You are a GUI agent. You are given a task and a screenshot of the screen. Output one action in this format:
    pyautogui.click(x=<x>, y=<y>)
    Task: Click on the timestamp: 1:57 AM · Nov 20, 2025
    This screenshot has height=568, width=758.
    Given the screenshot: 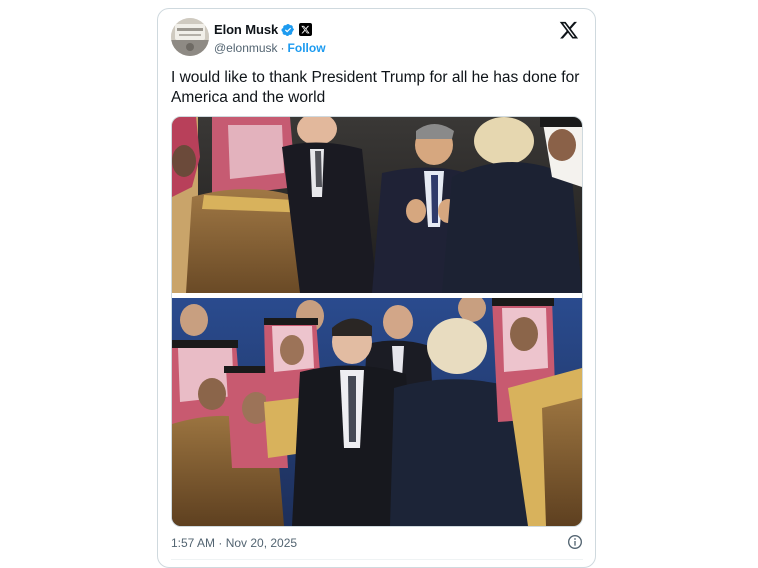 What is the action you would take?
    pyautogui.click(x=234, y=543)
    